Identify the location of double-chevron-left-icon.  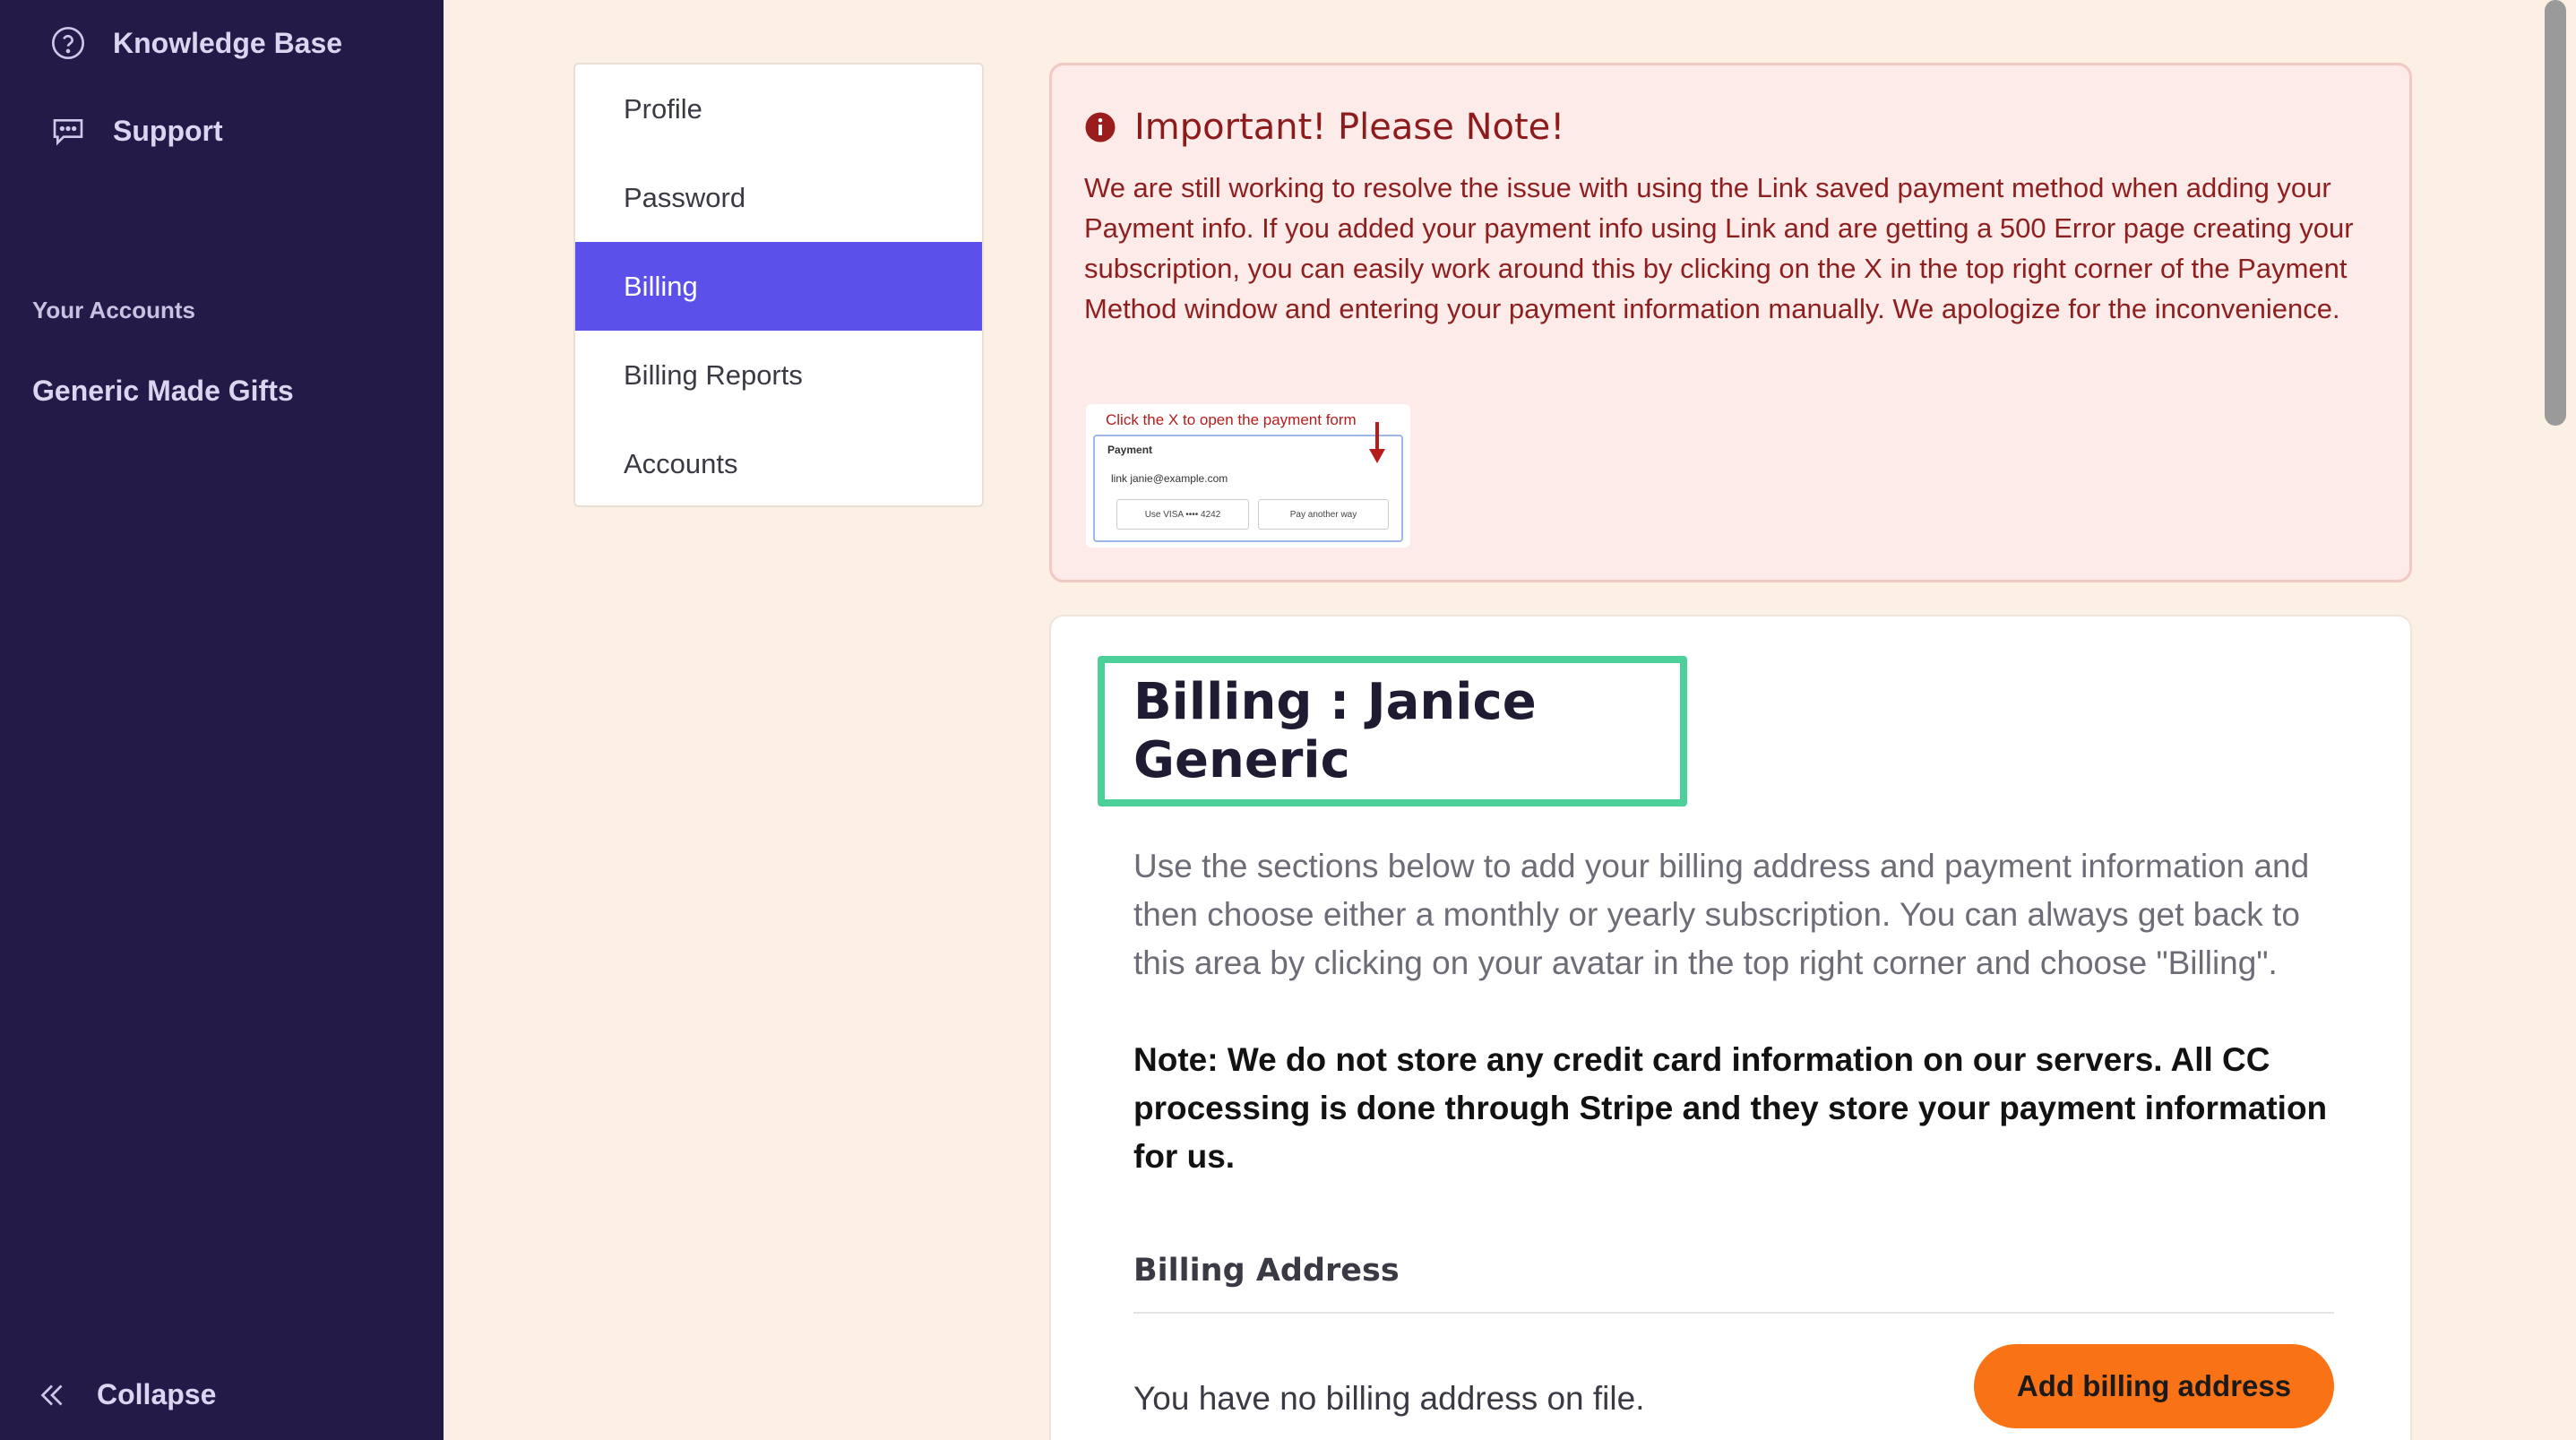
(52, 1395).